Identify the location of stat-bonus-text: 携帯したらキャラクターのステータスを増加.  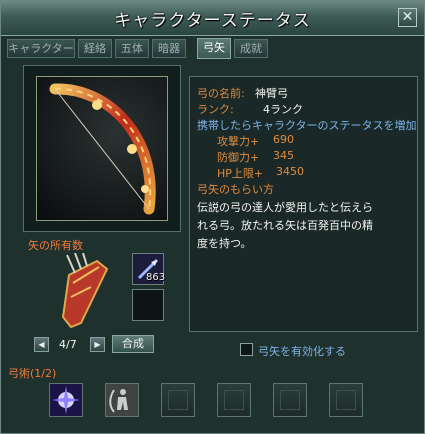
(307, 125).